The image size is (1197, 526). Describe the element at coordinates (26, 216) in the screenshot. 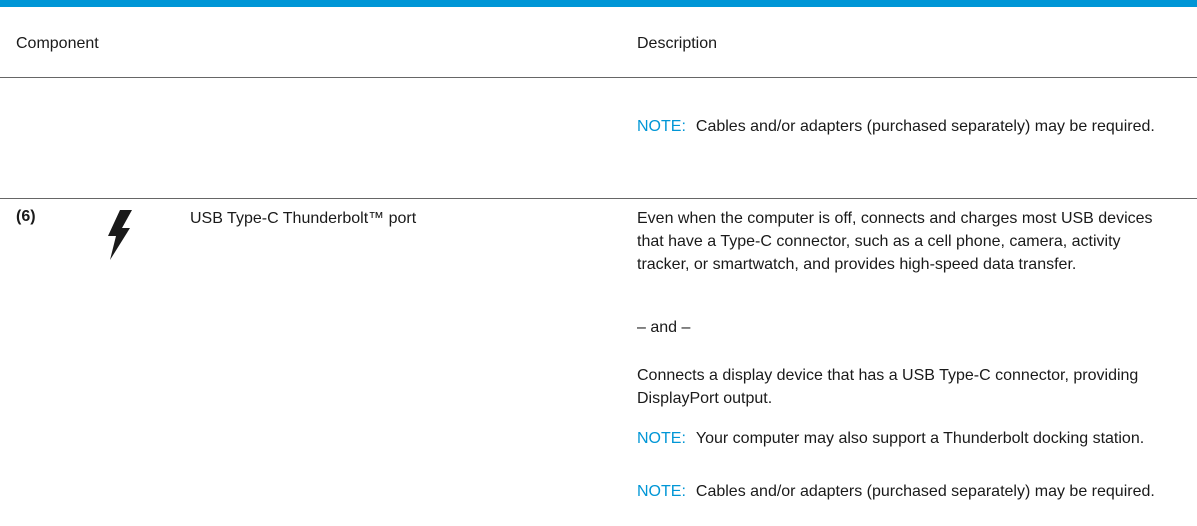

I see `row-number: (6)` at that location.